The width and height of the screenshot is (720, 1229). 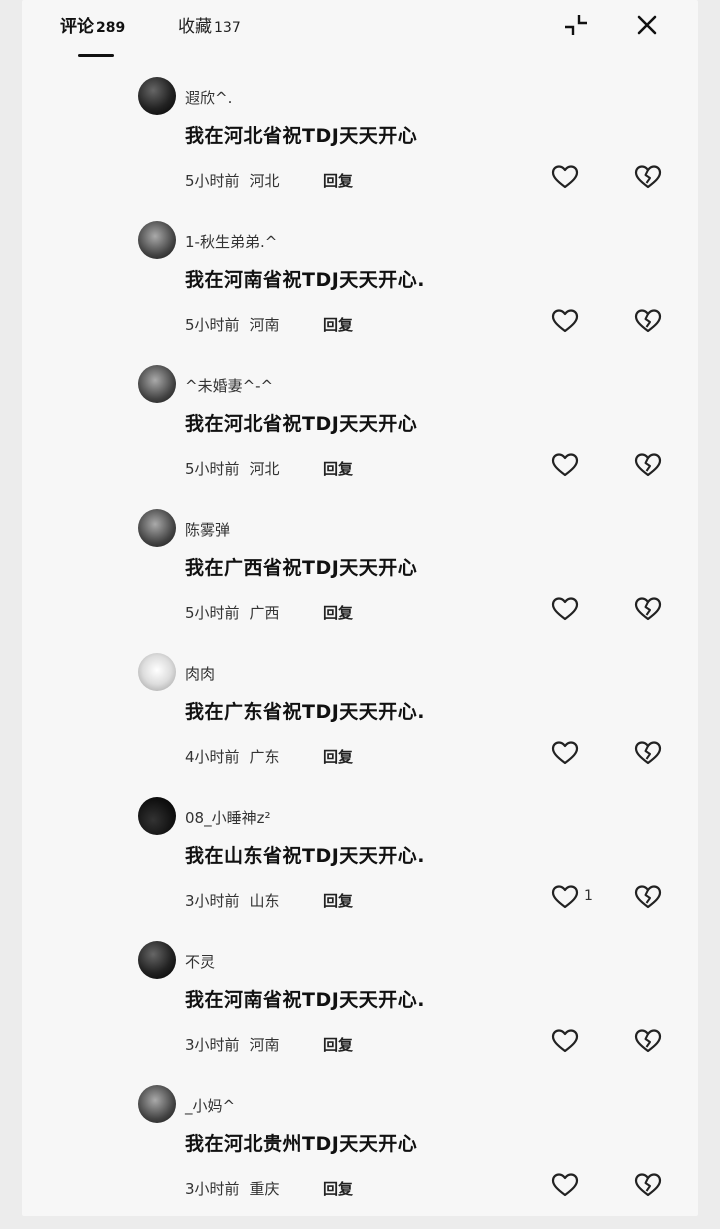 I want to click on active-tab-indicator, so click(x=96, y=55).